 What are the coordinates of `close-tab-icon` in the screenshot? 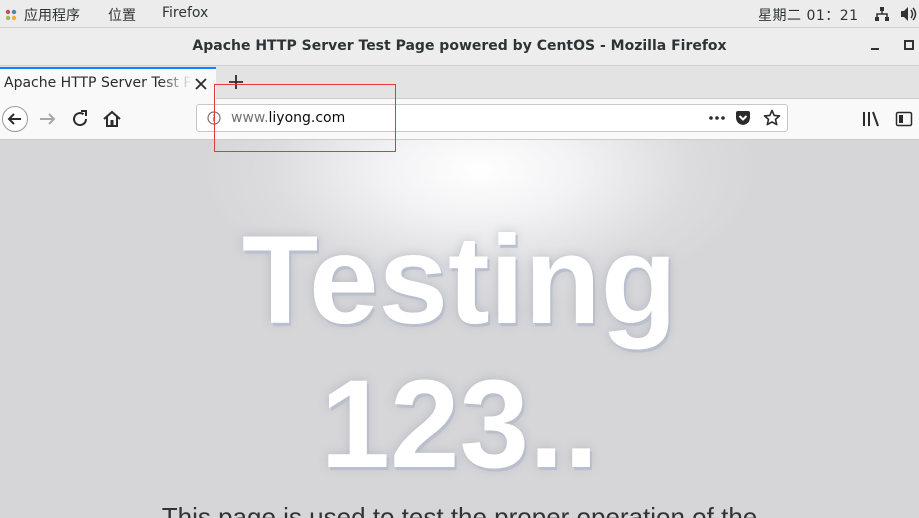 It's located at (201, 84).